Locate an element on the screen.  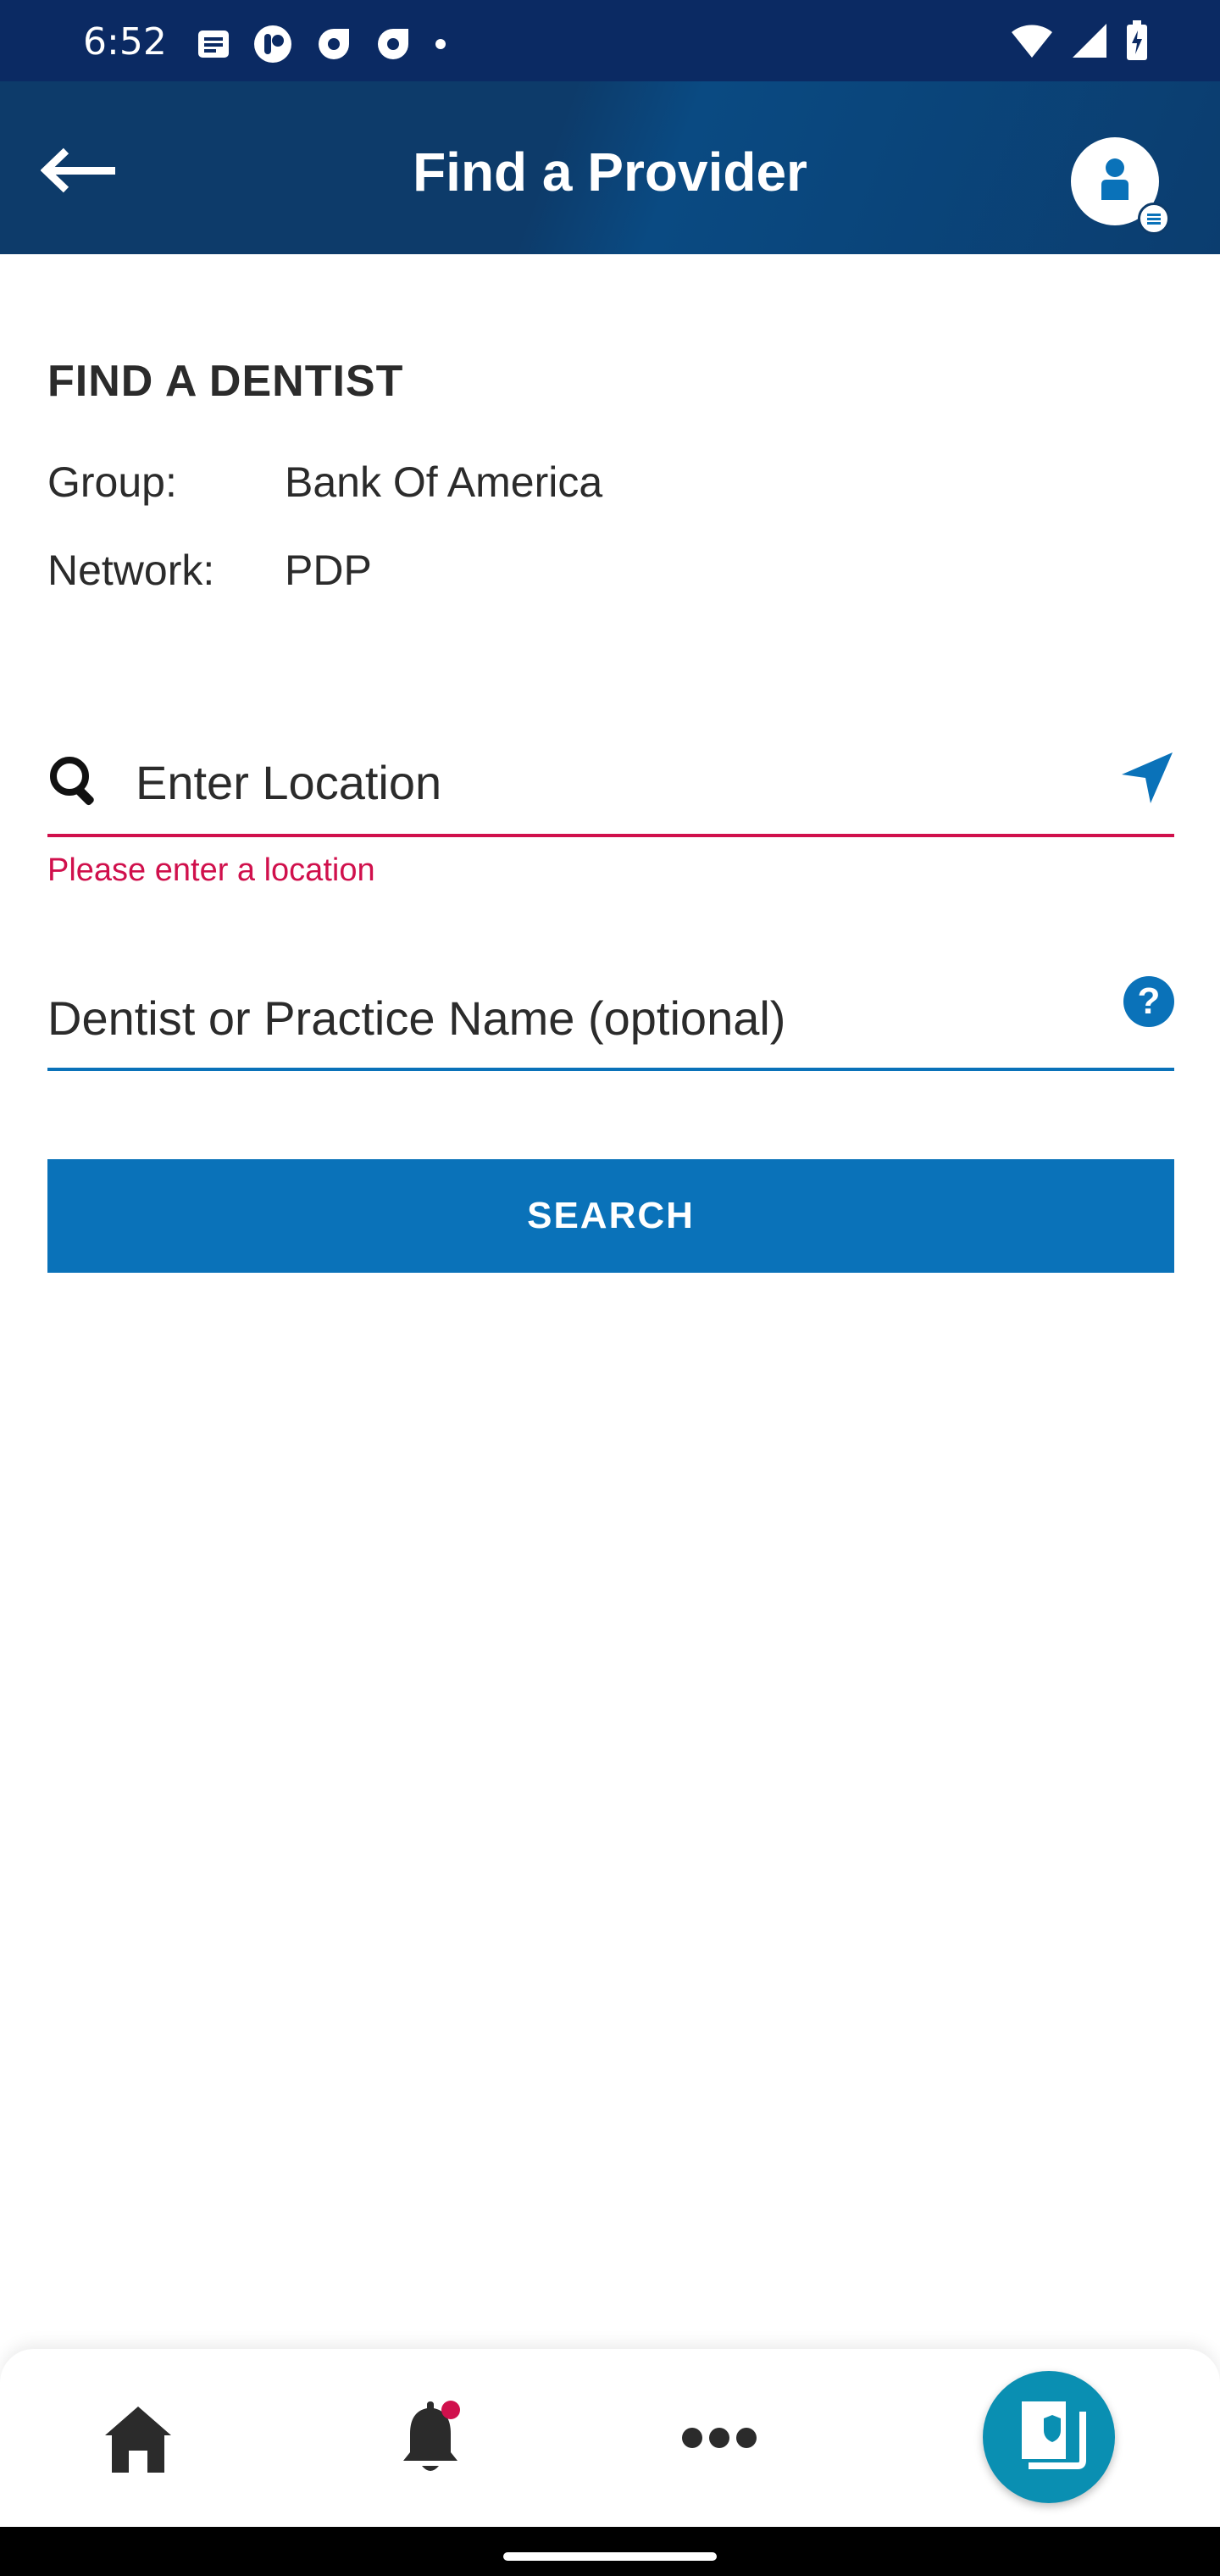
menu-badge-icon is located at coordinates (1154, 219).